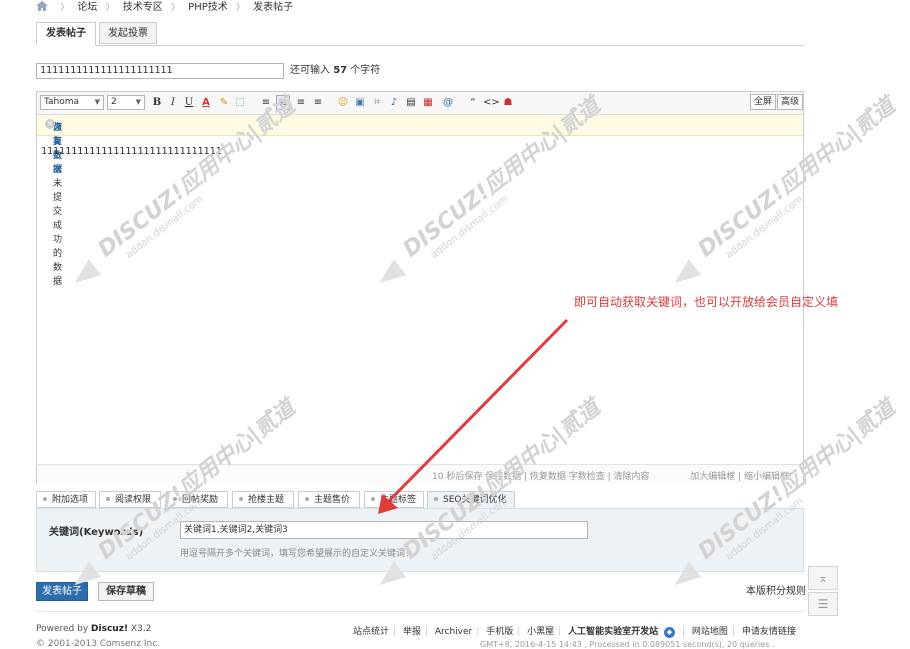  I want to click on save-draft-button: 保存草稿, so click(126, 591).